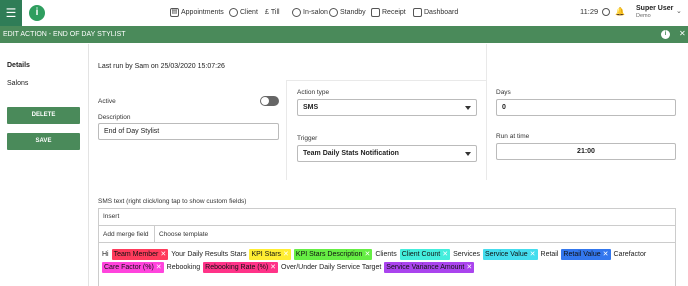 This screenshot has height=286, width=688. I want to click on active-toggle, so click(269, 101).